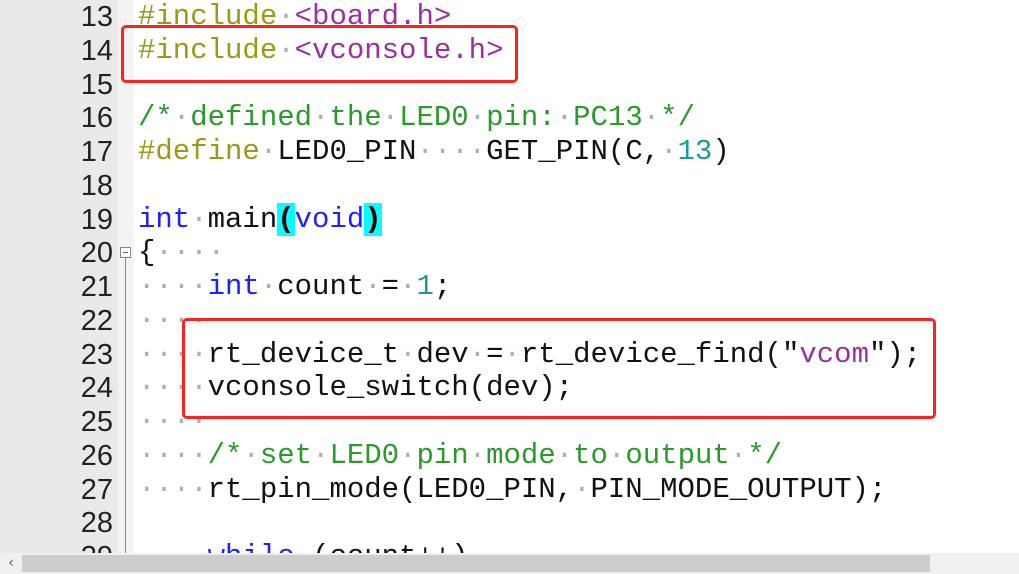 The width and height of the screenshot is (1019, 574). What do you see at coordinates (509, 546) in the screenshot?
I see `code-line: 29 ····while·(count++)` at bounding box center [509, 546].